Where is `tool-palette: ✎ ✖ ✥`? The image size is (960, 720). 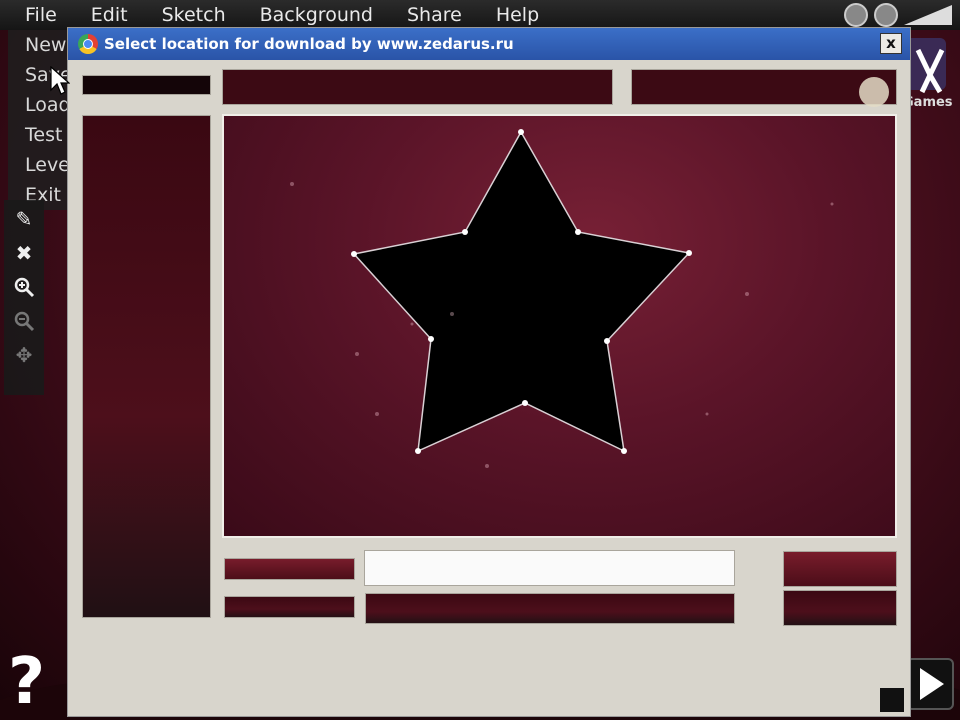
tool-palette: ✎ ✖ ✥ is located at coordinates (24, 297).